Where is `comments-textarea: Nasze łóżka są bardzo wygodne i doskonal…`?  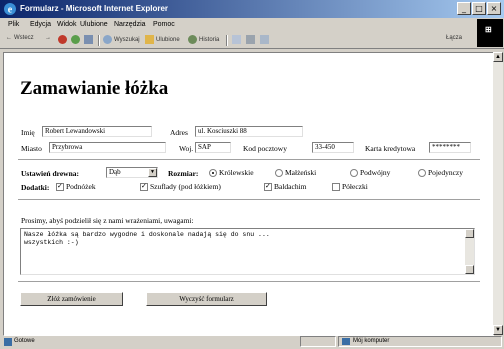 comments-textarea: Nasze łóżka są bardzo wygodne i doskonal… is located at coordinates (247, 251).